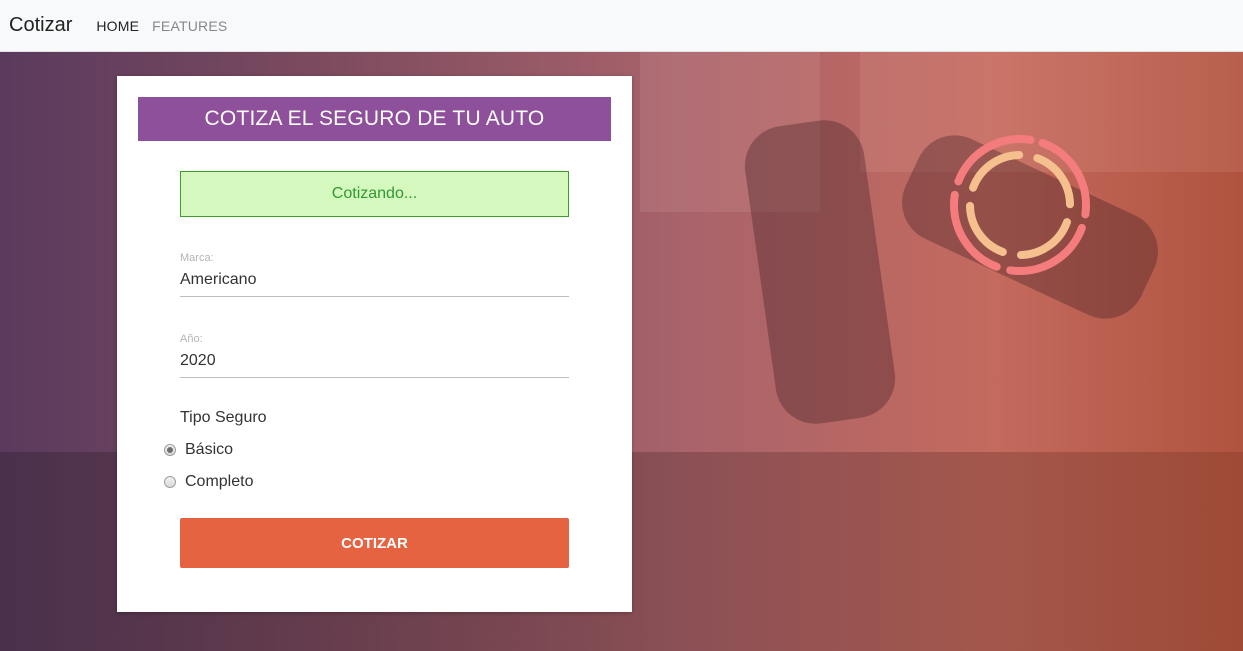  I want to click on marca-field: Marca: Americano, so click(374, 274).